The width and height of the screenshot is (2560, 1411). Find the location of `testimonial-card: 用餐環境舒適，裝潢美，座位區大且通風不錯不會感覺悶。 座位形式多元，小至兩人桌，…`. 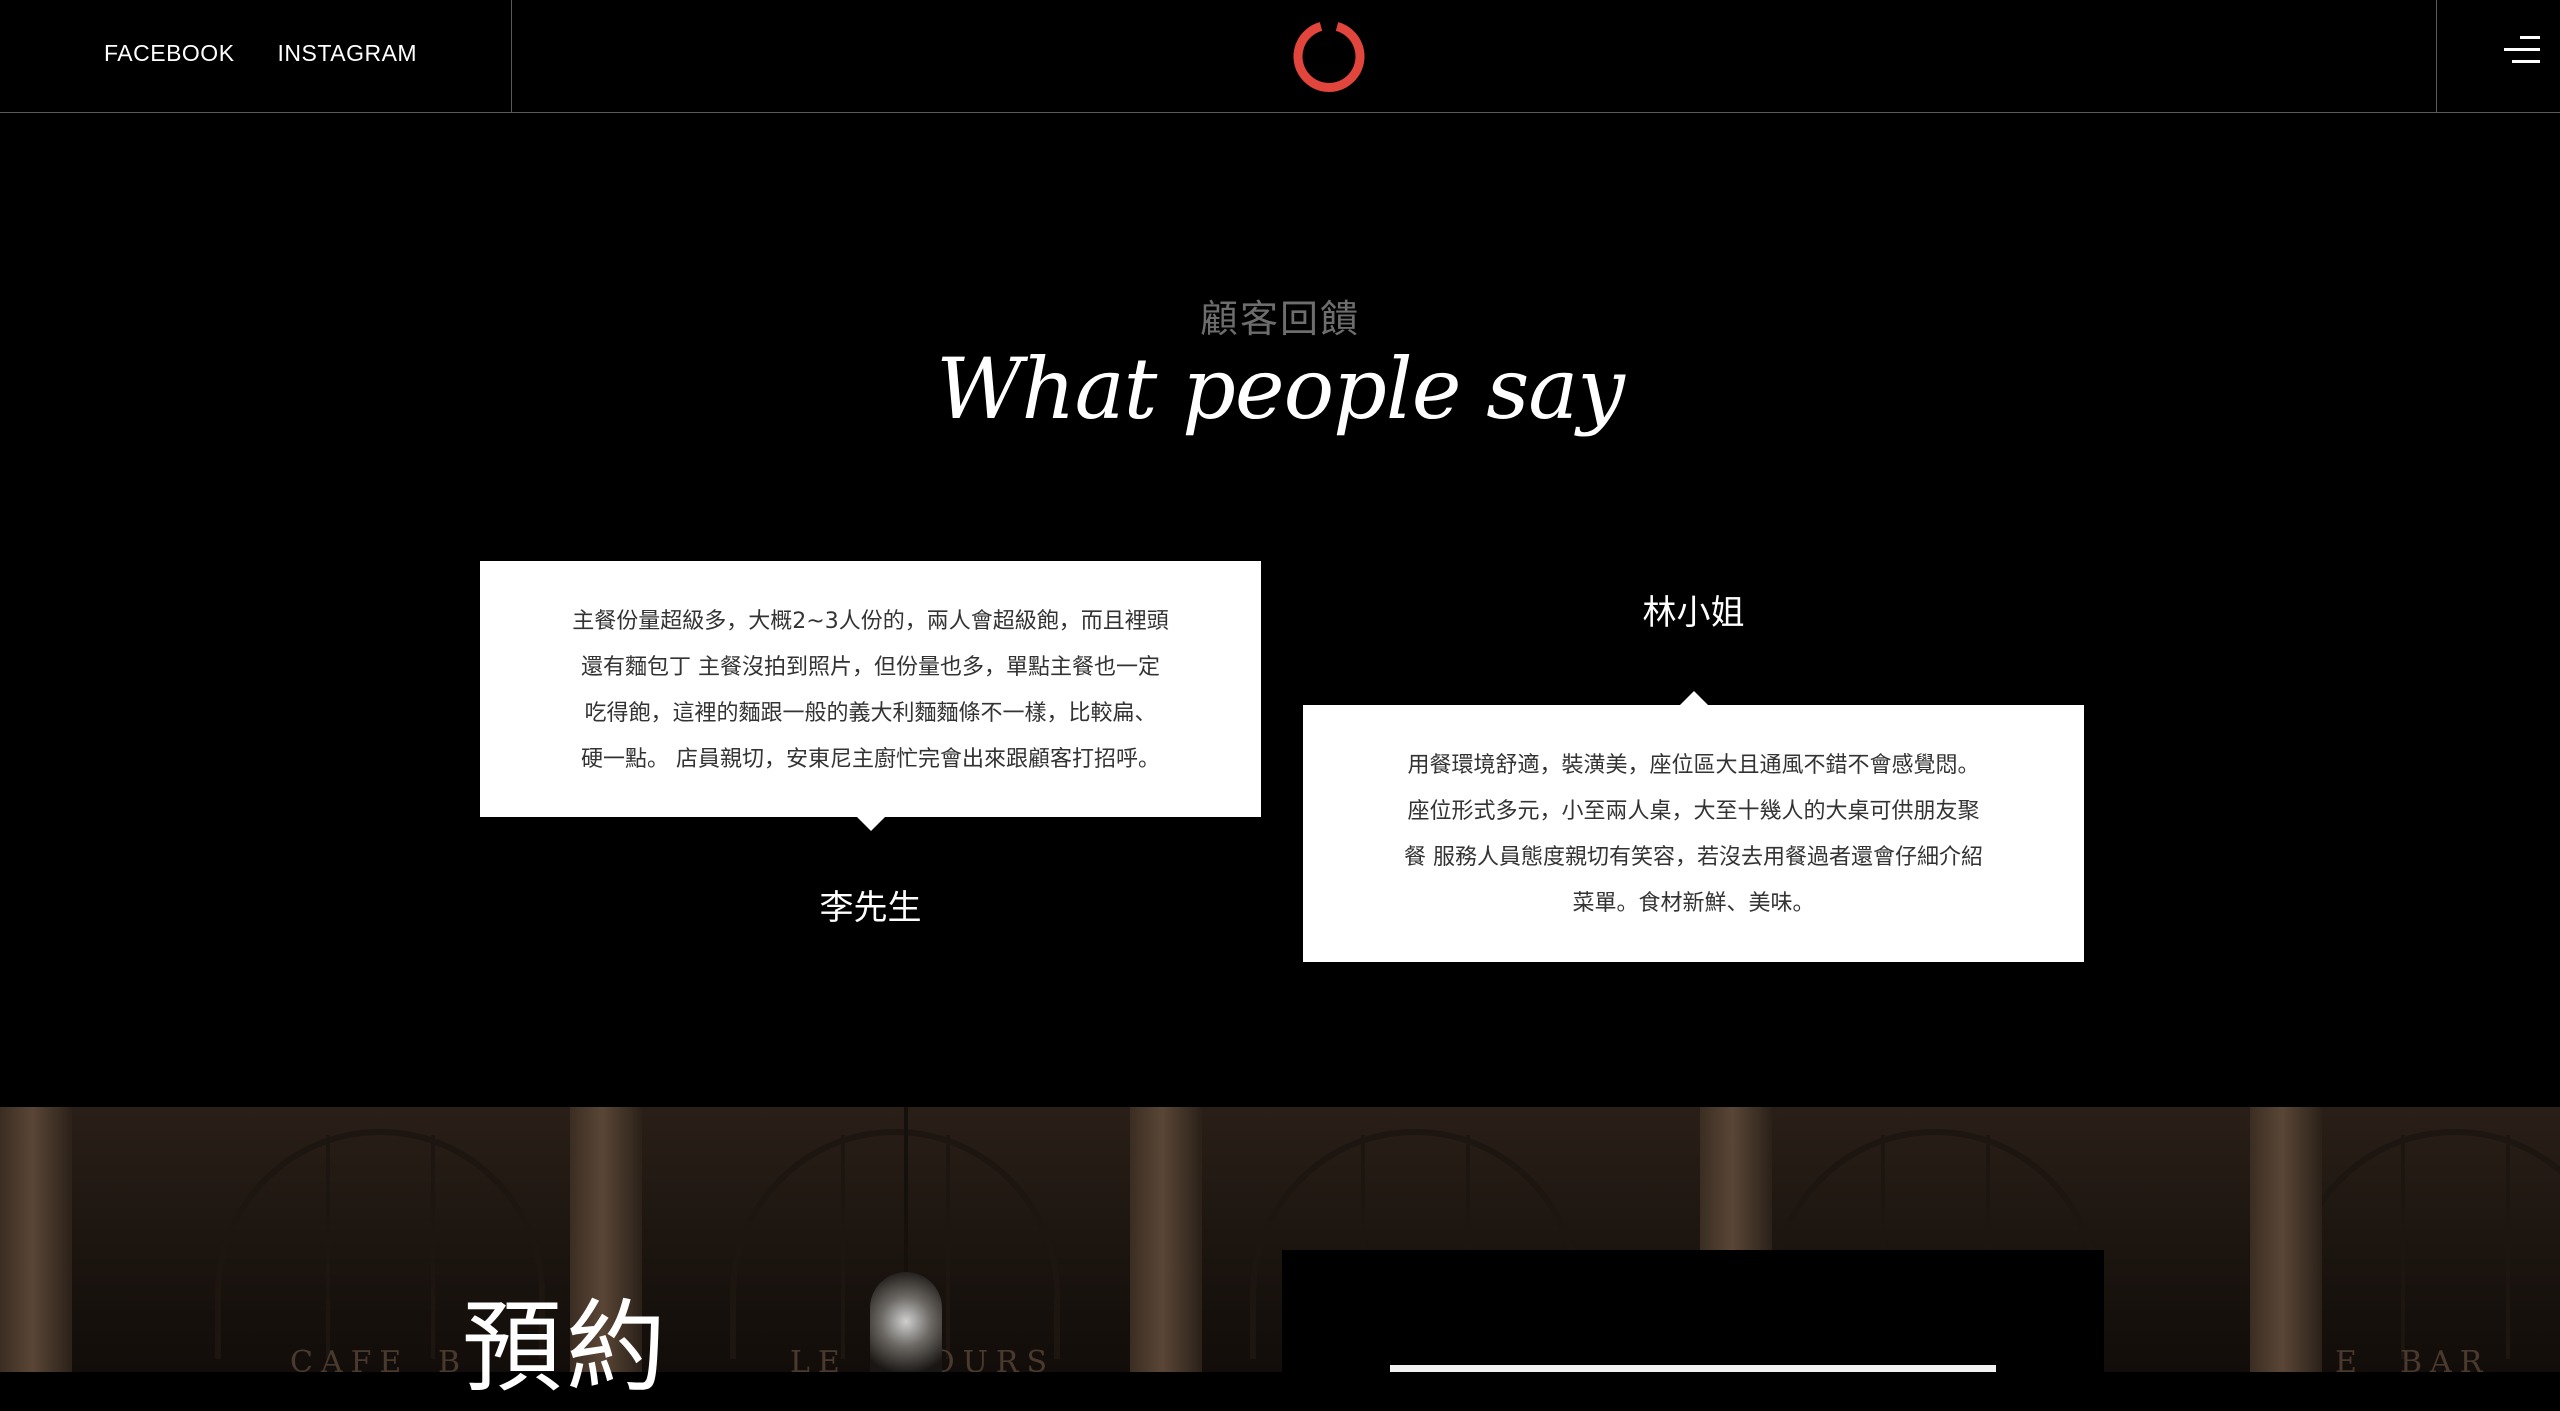

testimonial-card: 用餐環境舒適，裝潢美，座位區大且通風不錯不會感覺悶。 座位形式多元，小至兩人桌，… is located at coordinates (1693, 826).